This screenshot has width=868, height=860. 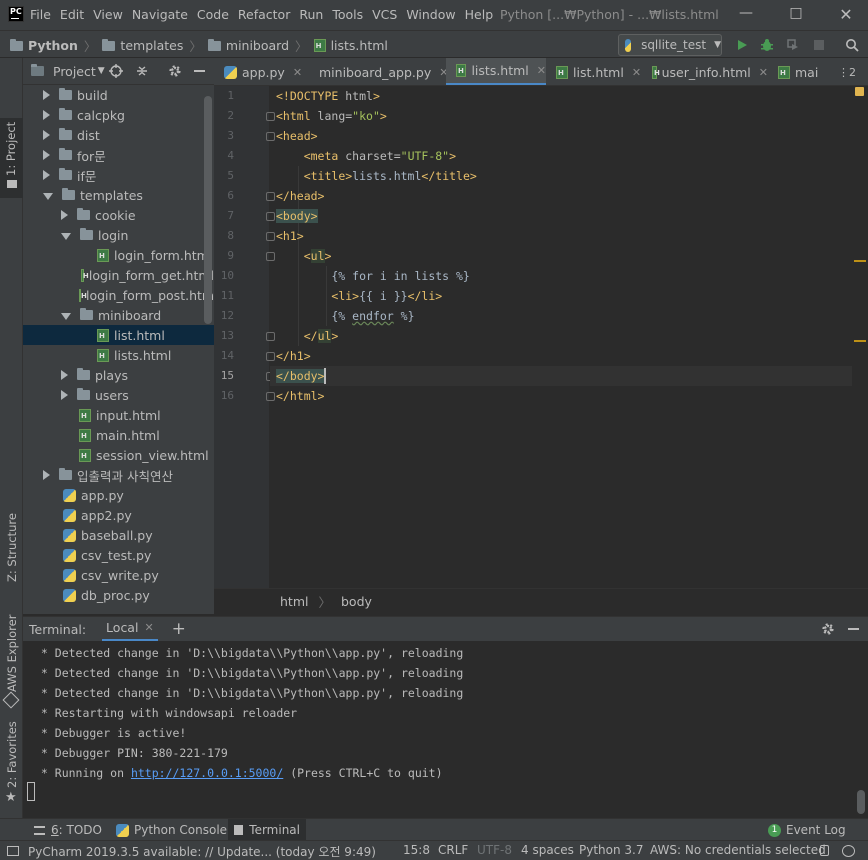 What do you see at coordinates (72, 14) in the screenshot?
I see `menu-edit: Edit` at bounding box center [72, 14].